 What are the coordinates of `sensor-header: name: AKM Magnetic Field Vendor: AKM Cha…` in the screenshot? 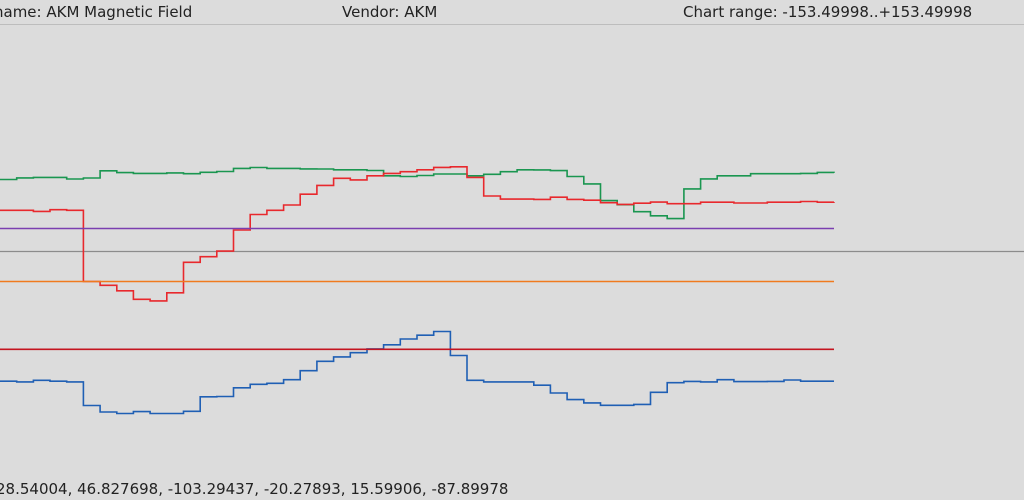 It's located at (512, 12).